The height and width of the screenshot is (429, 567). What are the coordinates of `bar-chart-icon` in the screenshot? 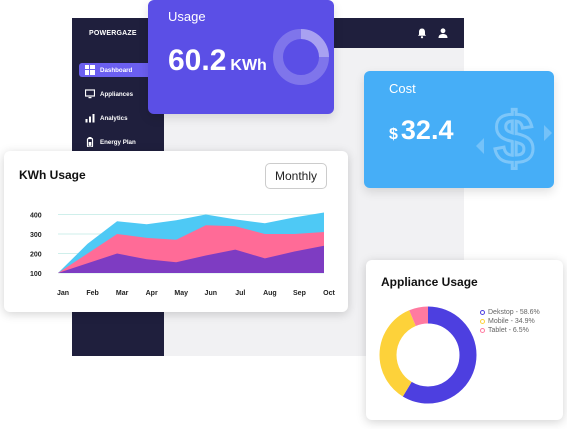 It's located at (90, 118).